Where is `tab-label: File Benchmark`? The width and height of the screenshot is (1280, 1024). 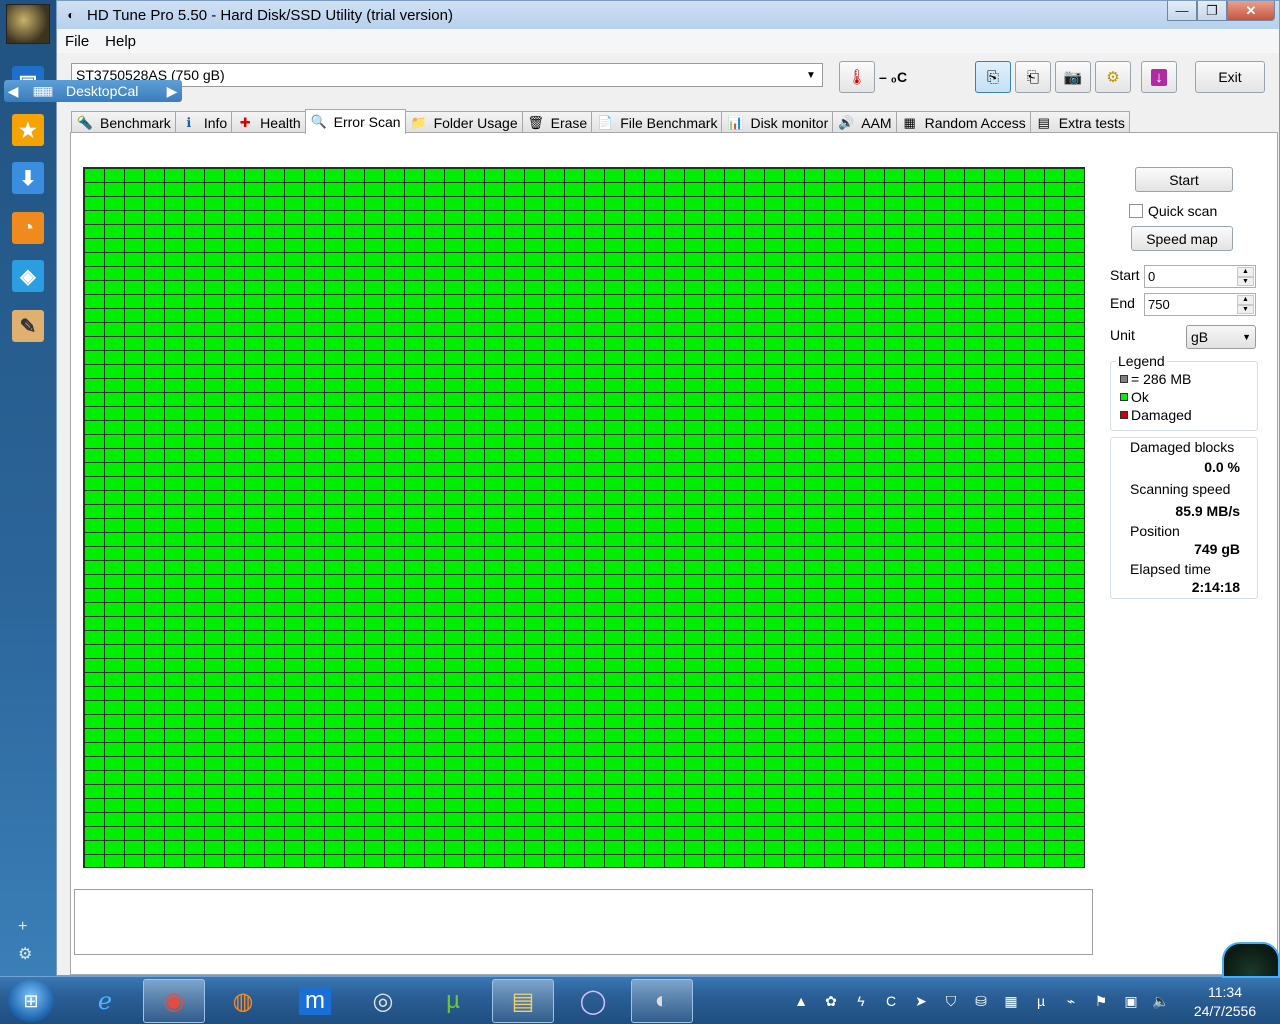
tab-label: File Benchmark is located at coordinates (669, 122).